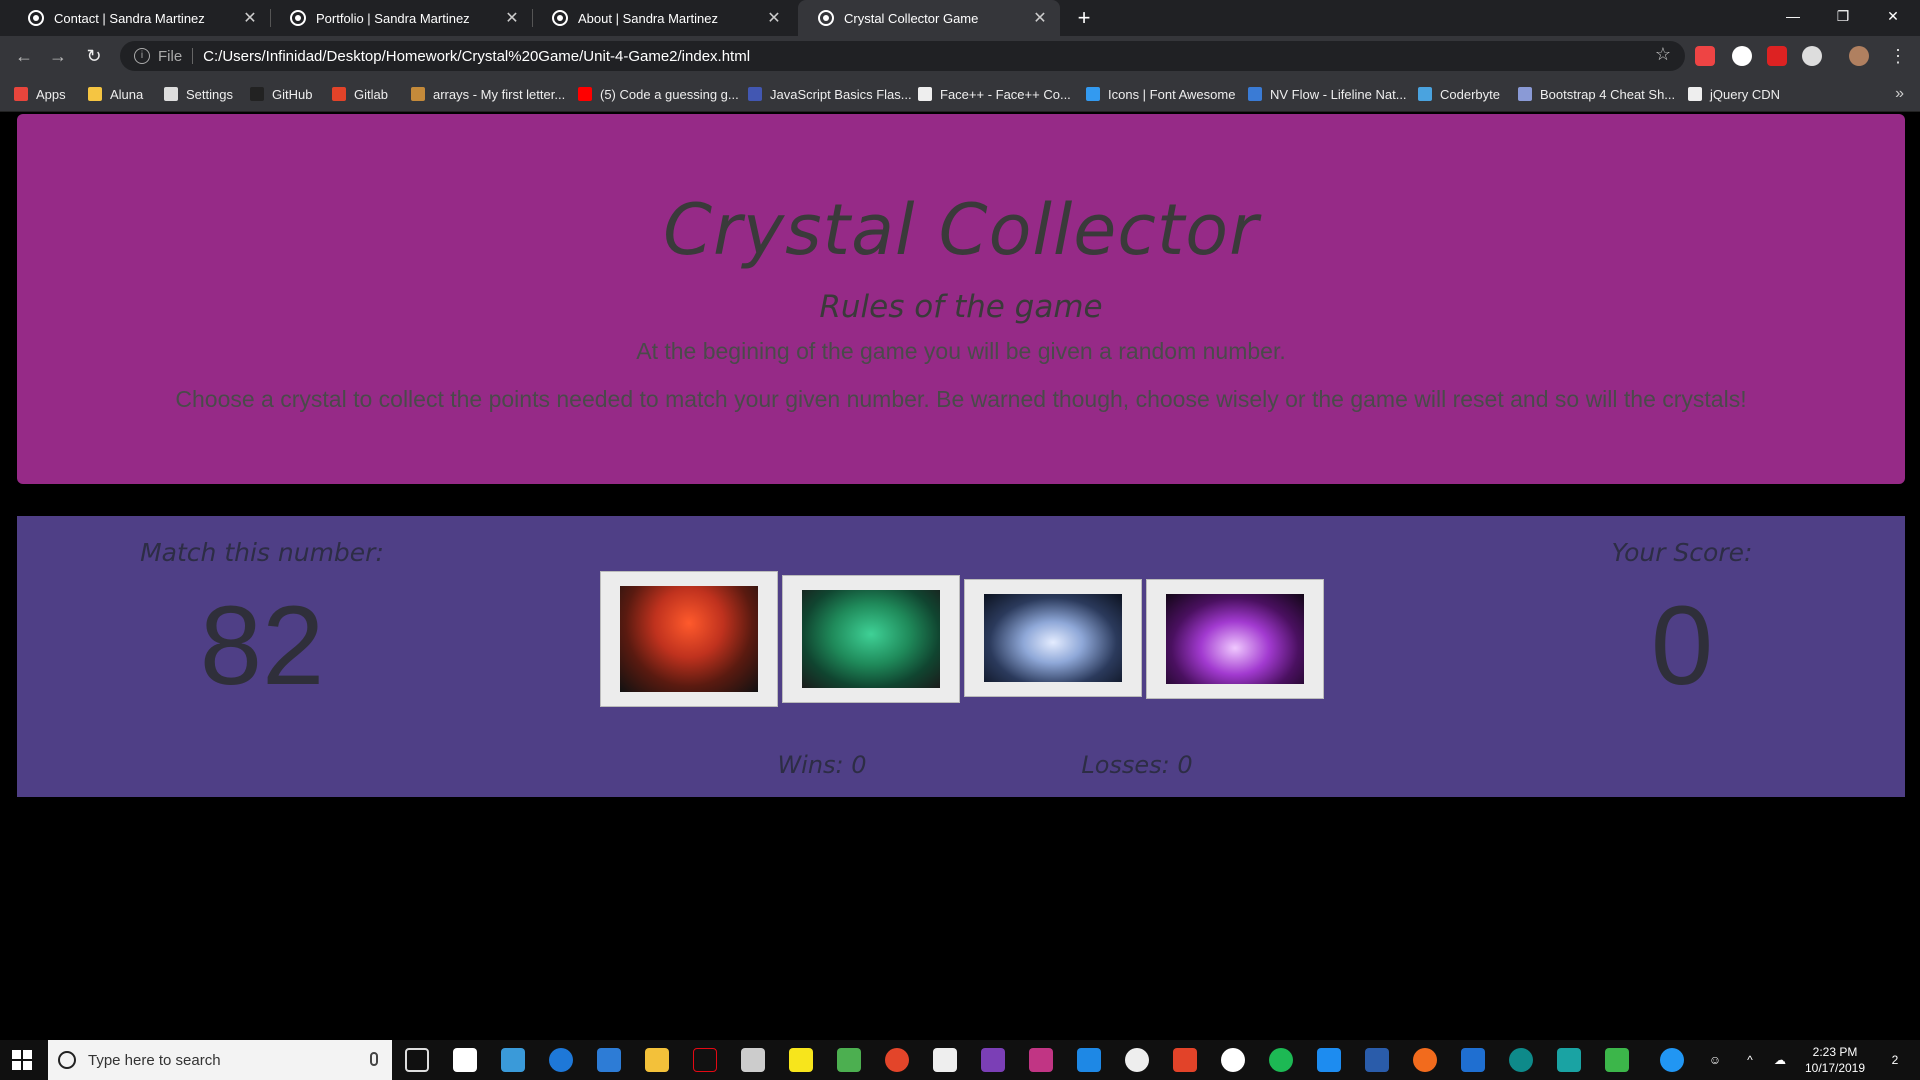 The image size is (1920, 1080). Describe the element at coordinates (945, 1060) in the screenshot. I see `mail-icon` at that location.